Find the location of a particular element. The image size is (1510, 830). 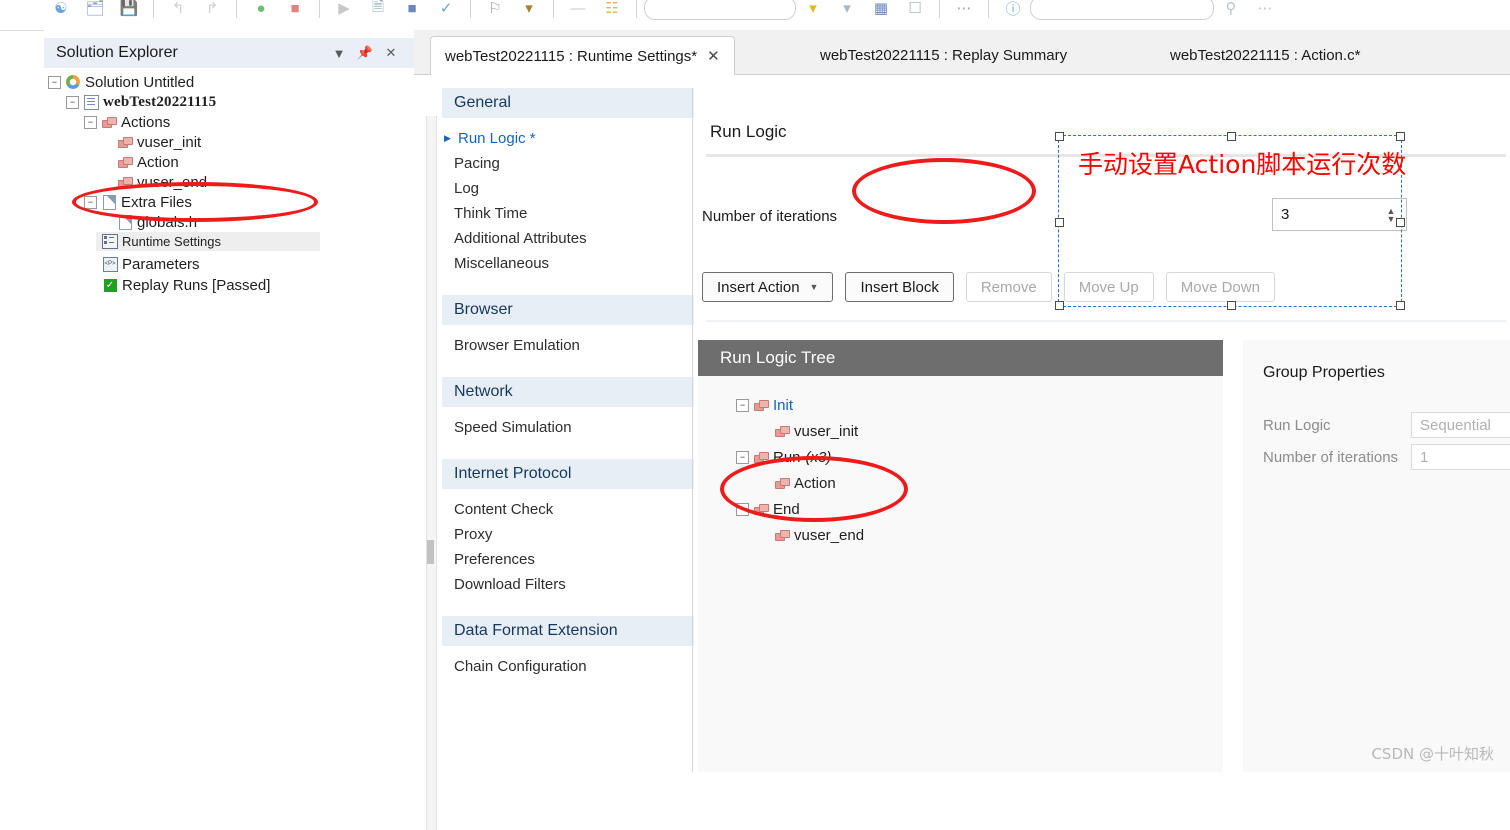

resize-handle-s is located at coordinates (1231, 305).